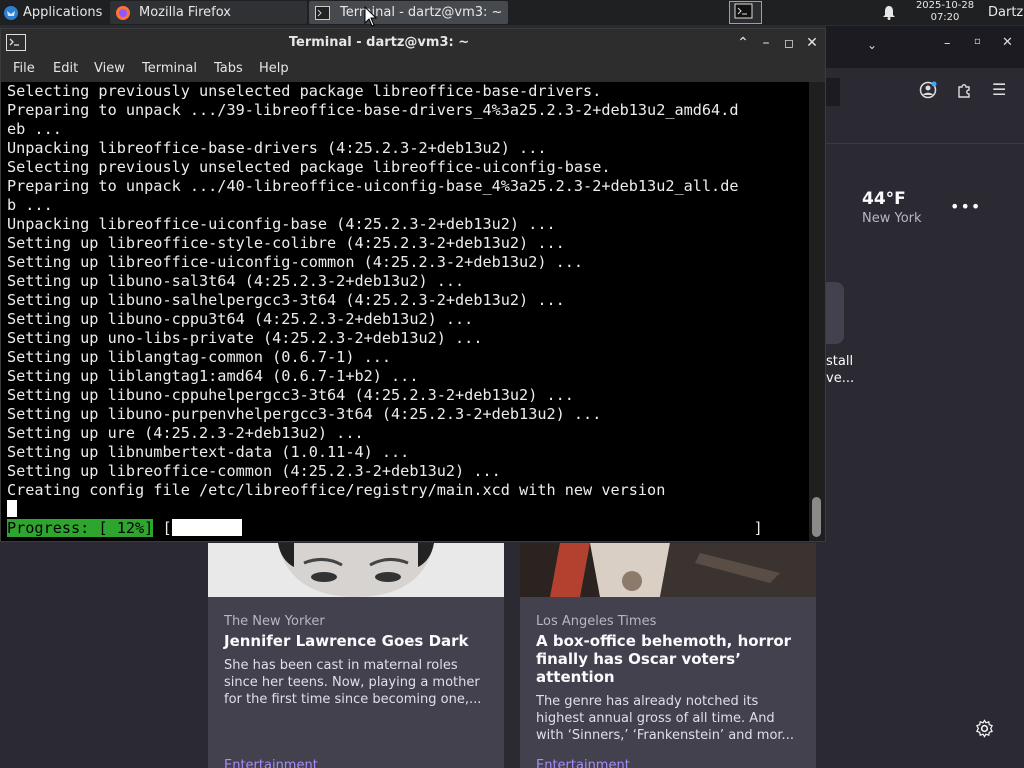  Describe the element at coordinates (63, 12) in the screenshot. I see `applications-label: Applications` at that location.